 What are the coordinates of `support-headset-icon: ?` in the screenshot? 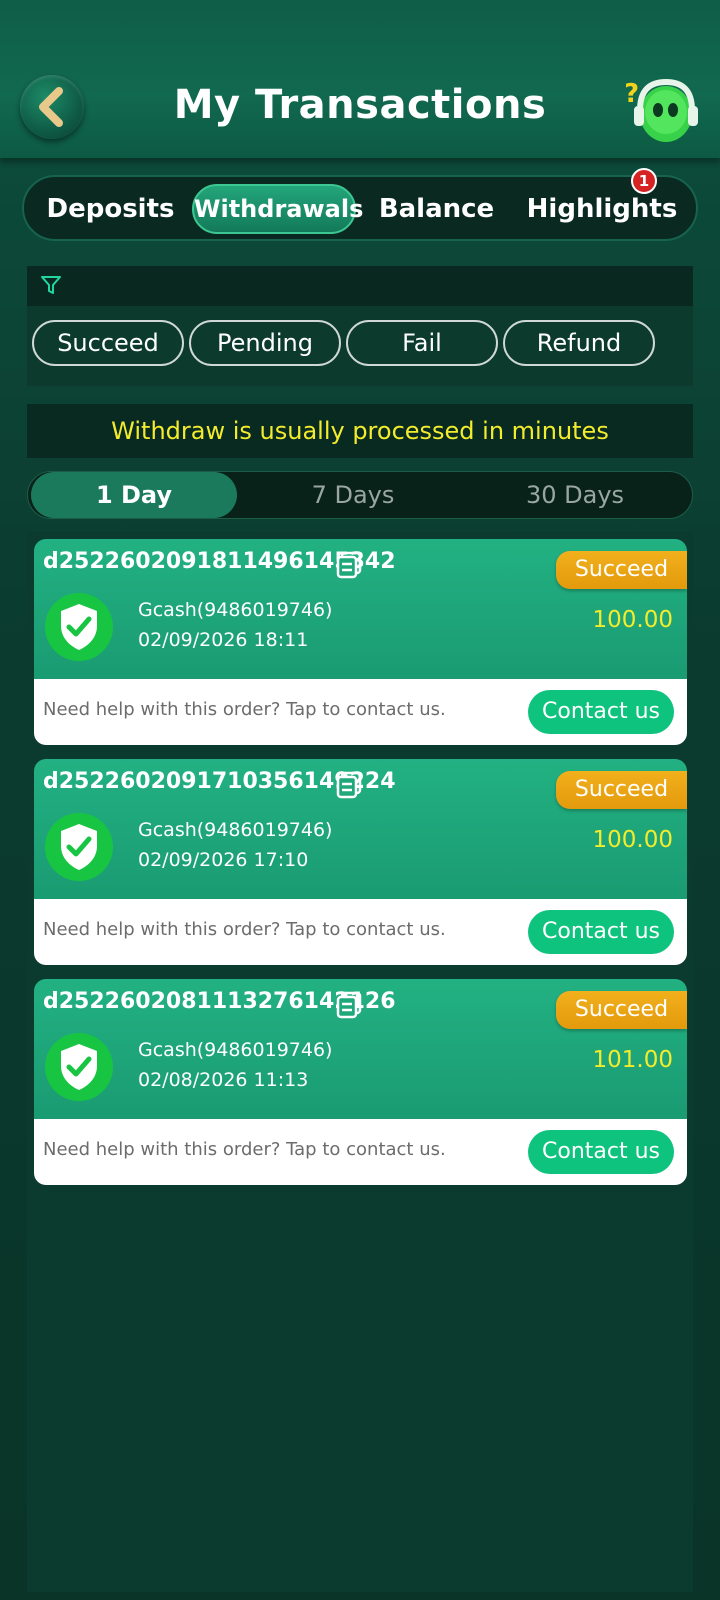 It's located at (661, 110).